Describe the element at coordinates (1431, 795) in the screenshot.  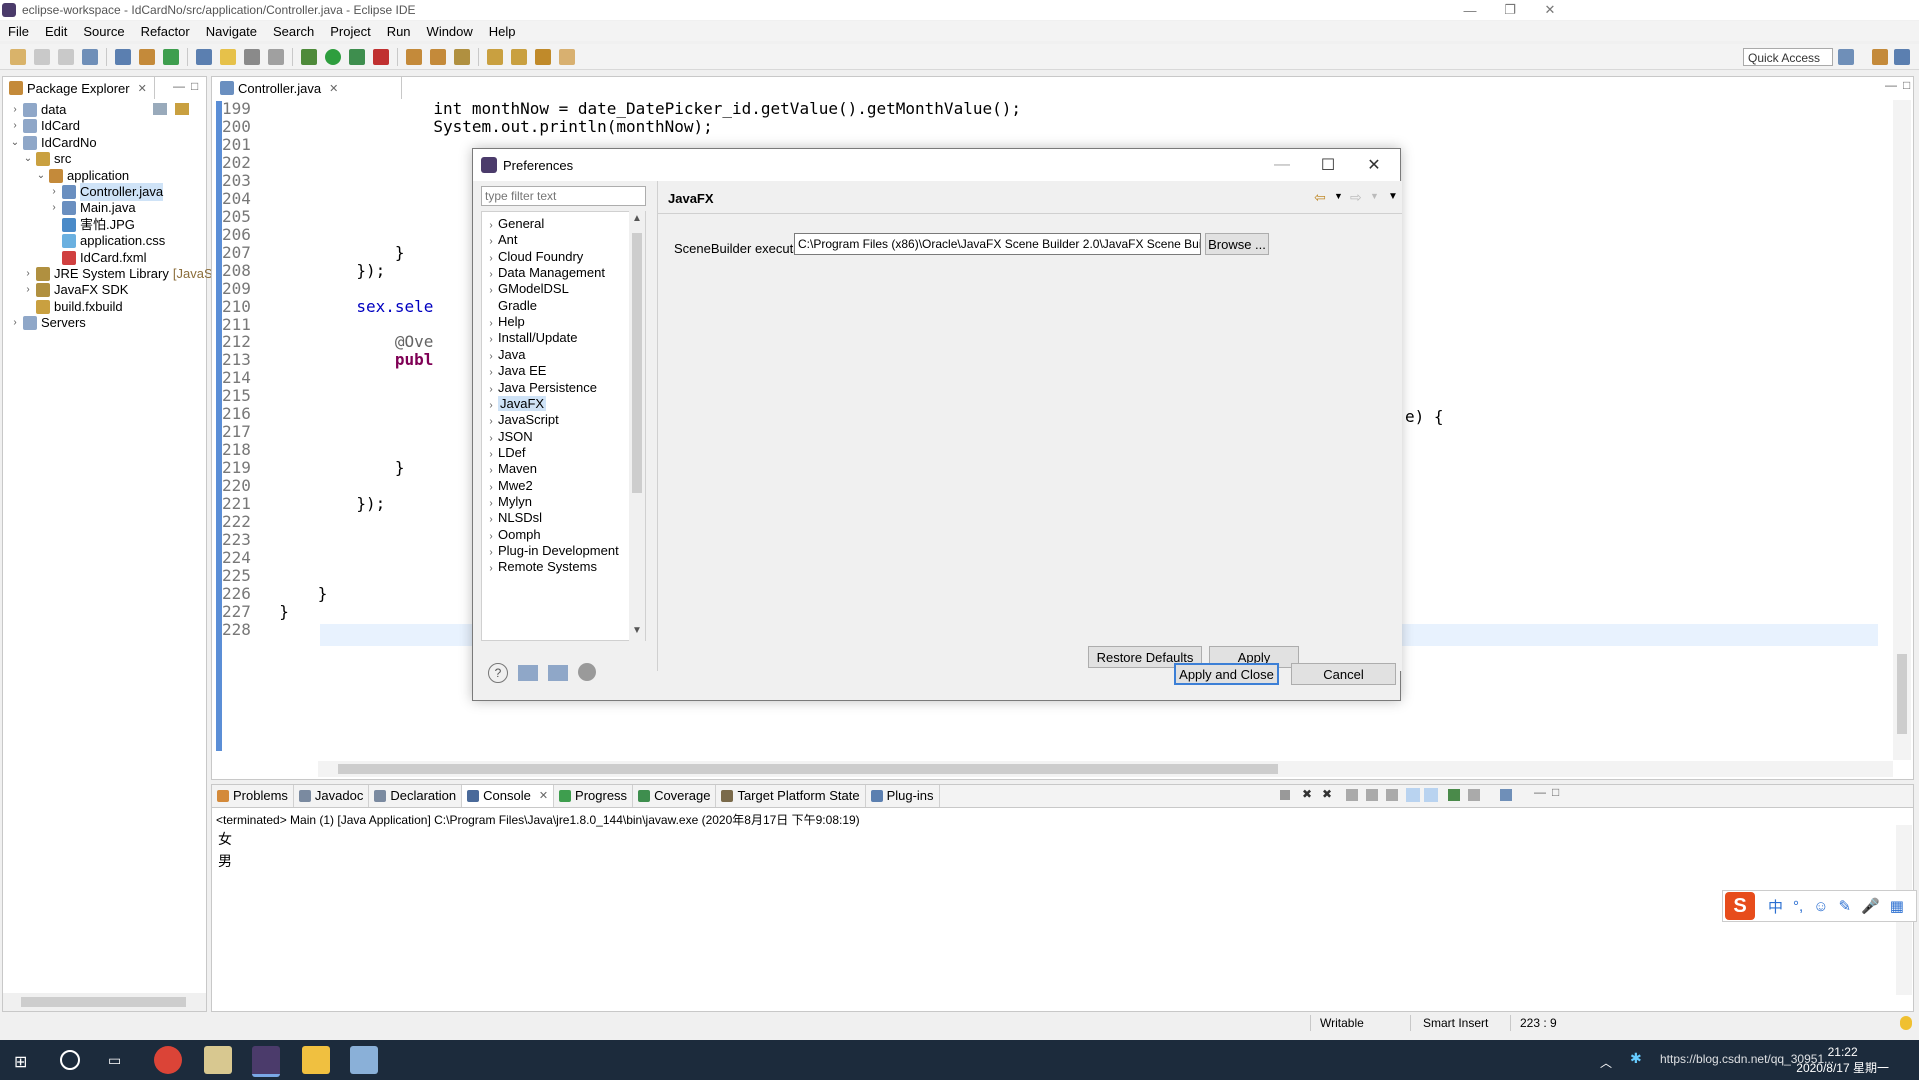
I see `show-console-on-error-icon` at that location.